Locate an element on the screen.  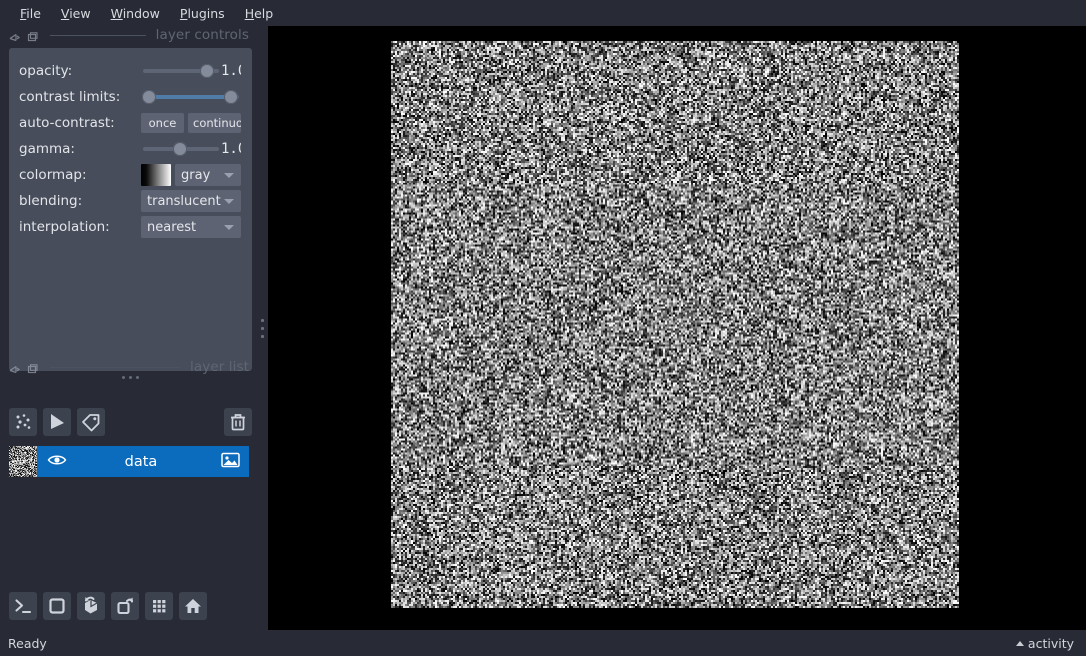
grid-view-button is located at coordinates (159, 606).